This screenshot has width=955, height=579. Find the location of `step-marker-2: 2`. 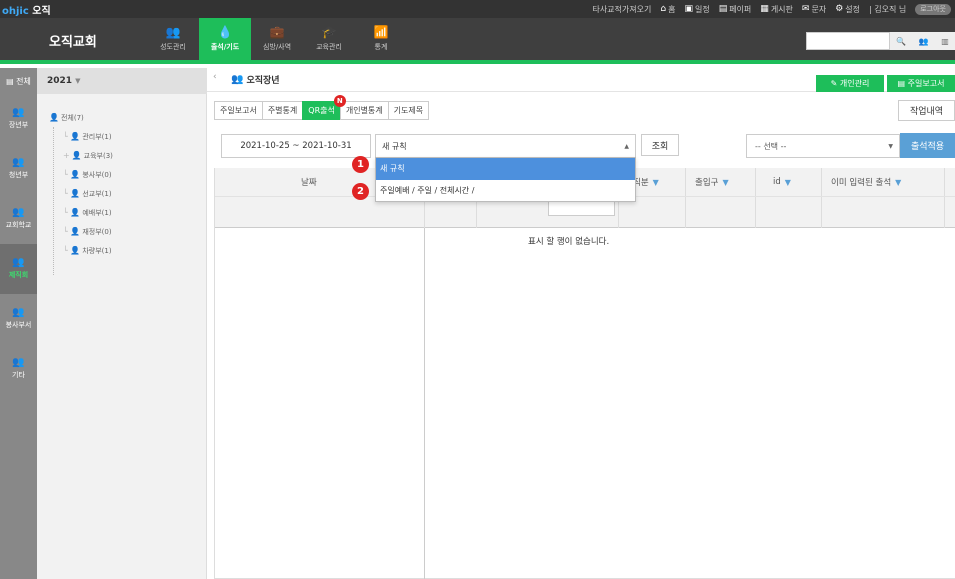

step-marker-2: 2 is located at coordinates (360, 191).